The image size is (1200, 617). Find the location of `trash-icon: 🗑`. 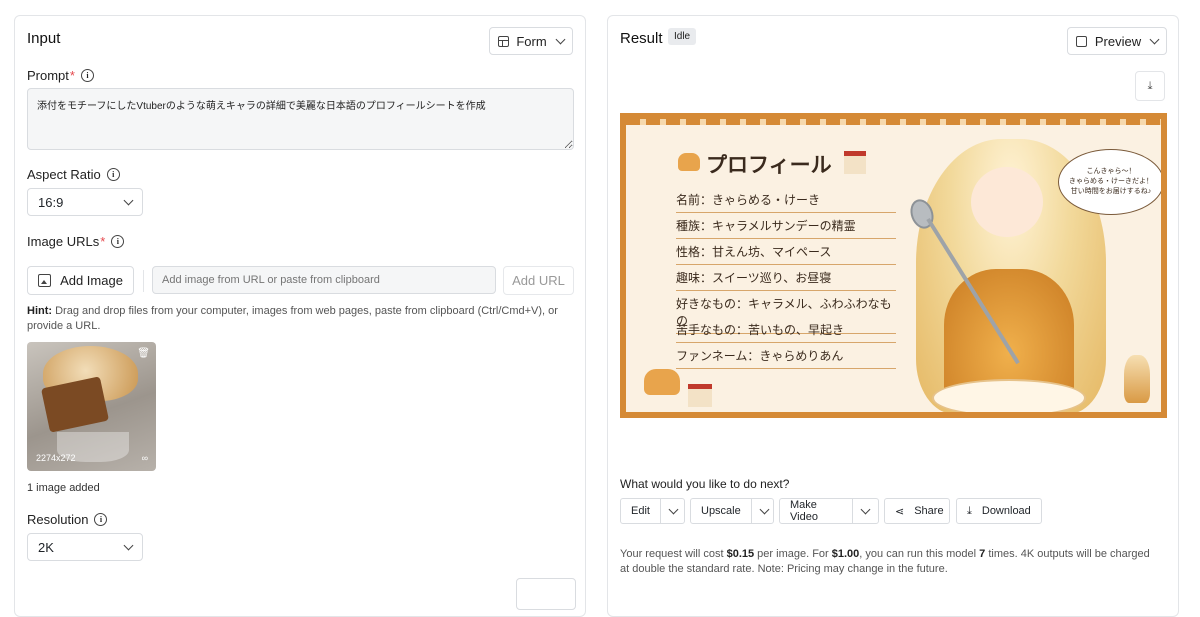

trash-icon: 🗑 is located at coordinates (143, 353).